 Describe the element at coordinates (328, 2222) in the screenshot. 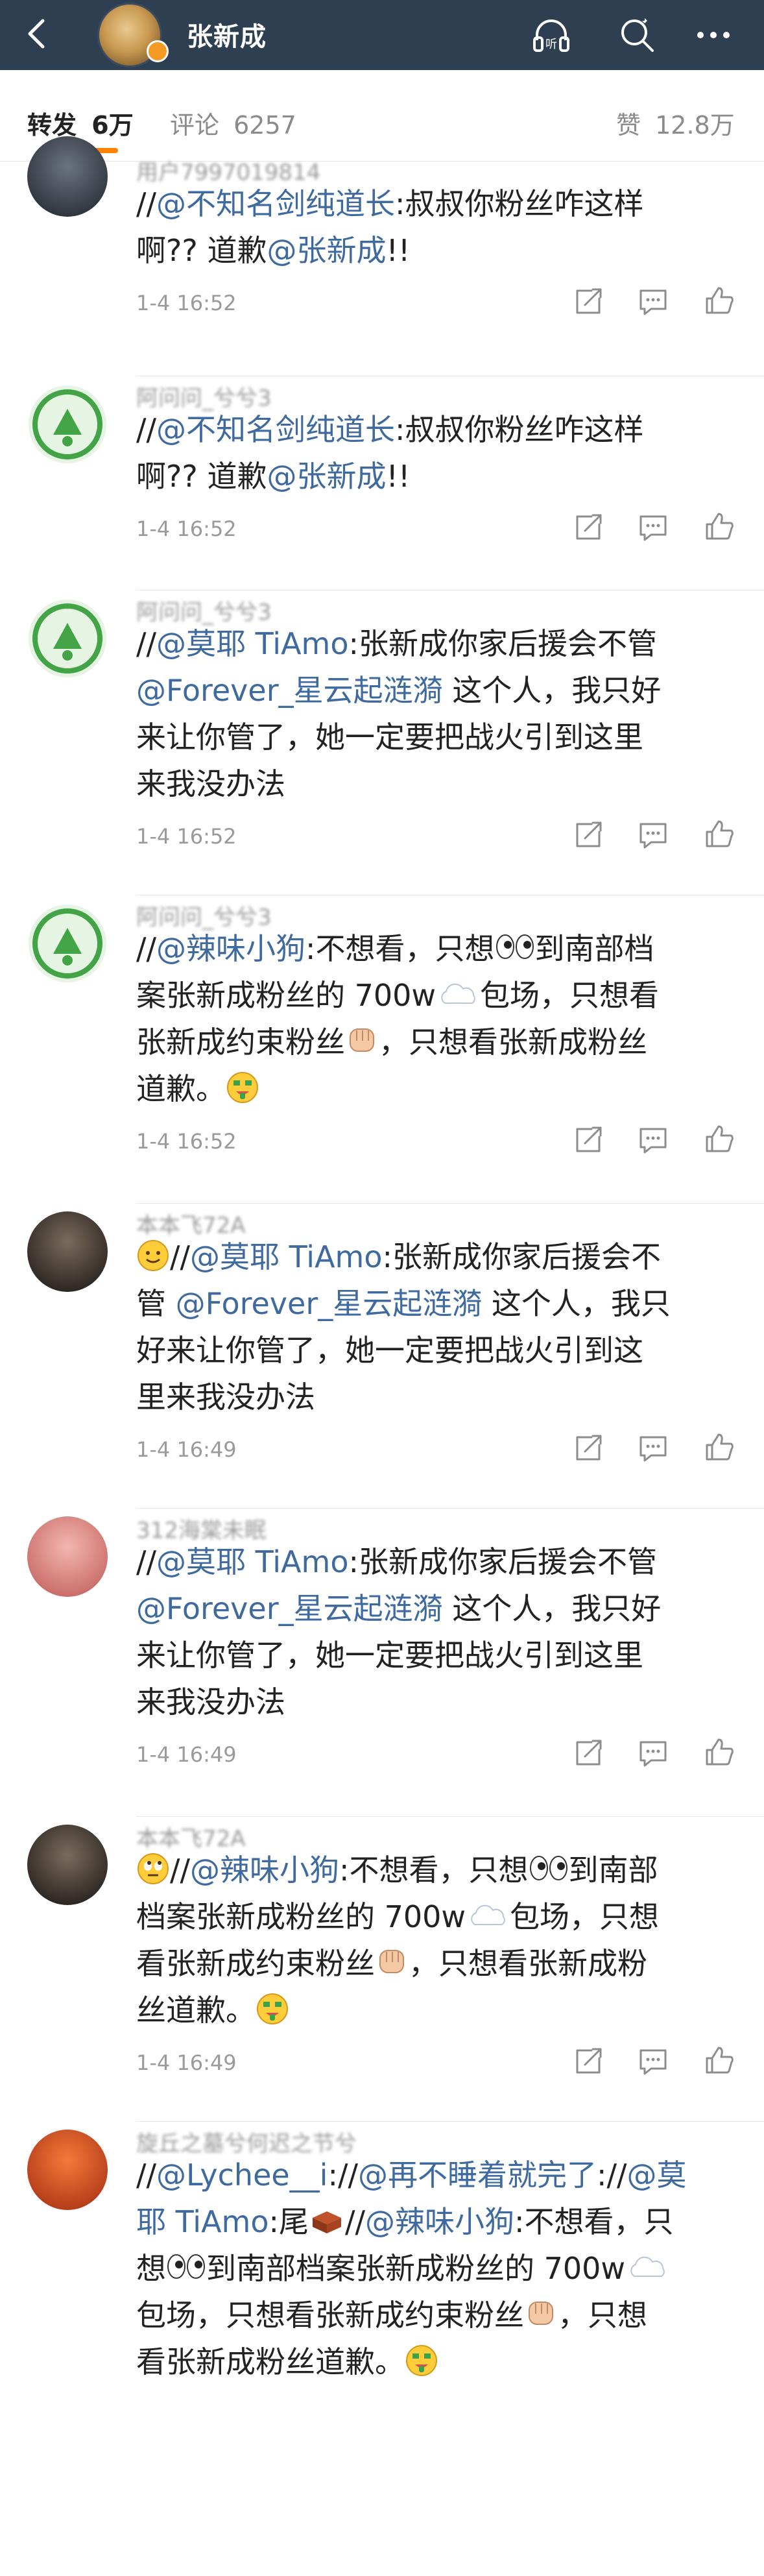

I see `brick-emoji-icon` at that location.